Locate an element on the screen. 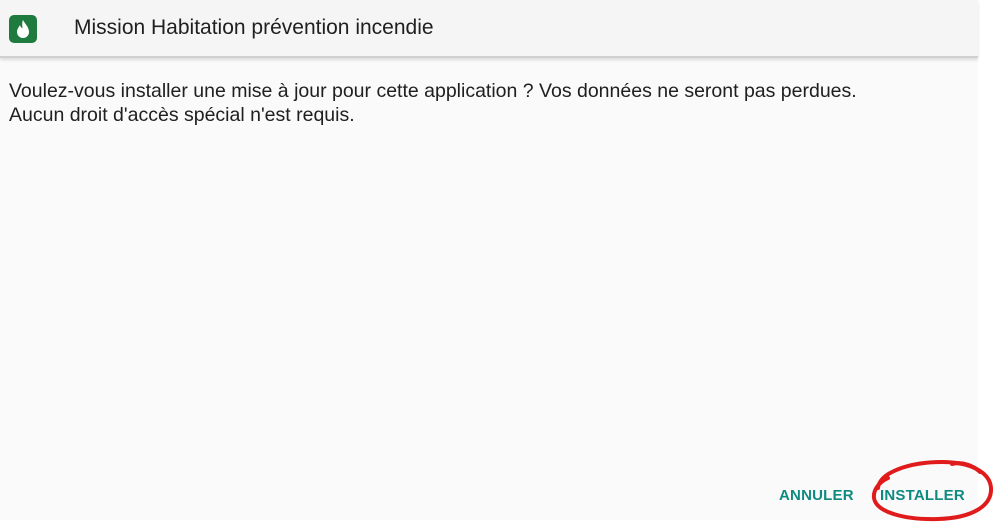 The image size is (997, 529). fire-drop-icon is located at coordinates (23, 29).